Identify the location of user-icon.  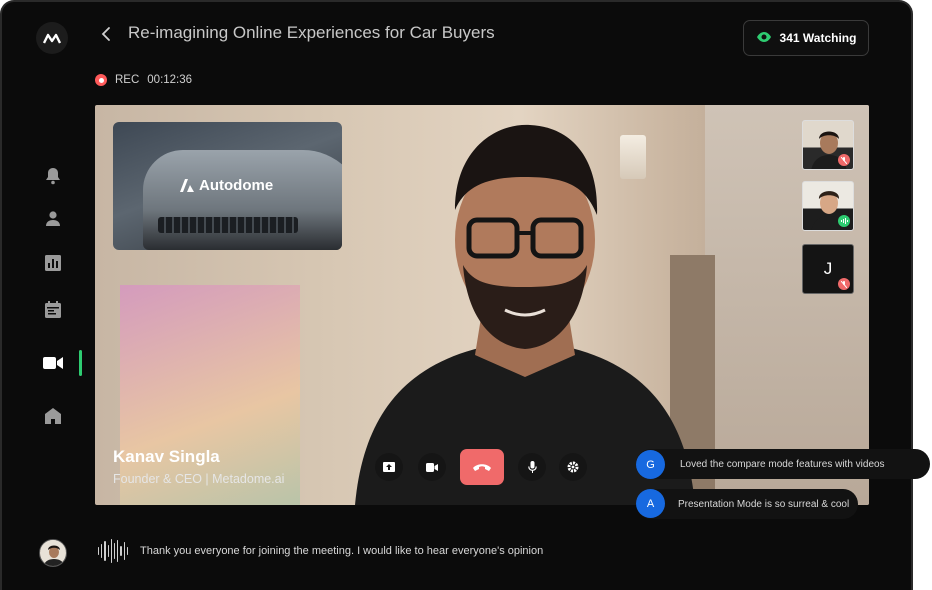
(53, 218).